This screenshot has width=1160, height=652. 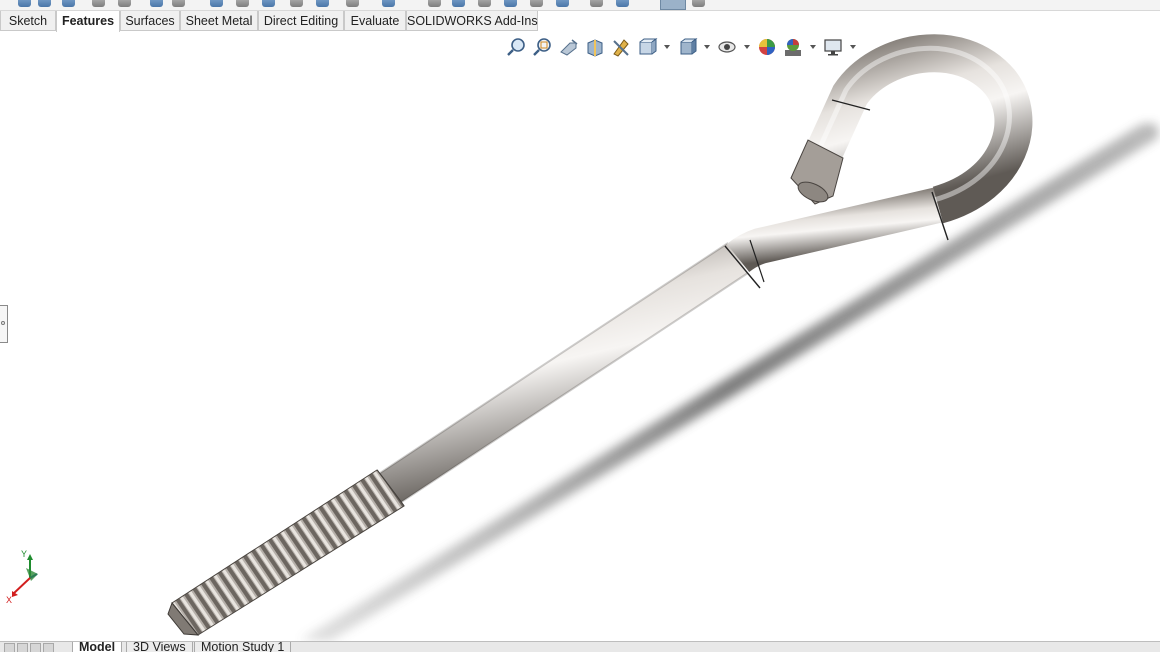 What do you see at coordinates (219, 21) in the screenshot?
I see `tab-sheet-metal: Sheet Metal` at bounding box center [219, 21].